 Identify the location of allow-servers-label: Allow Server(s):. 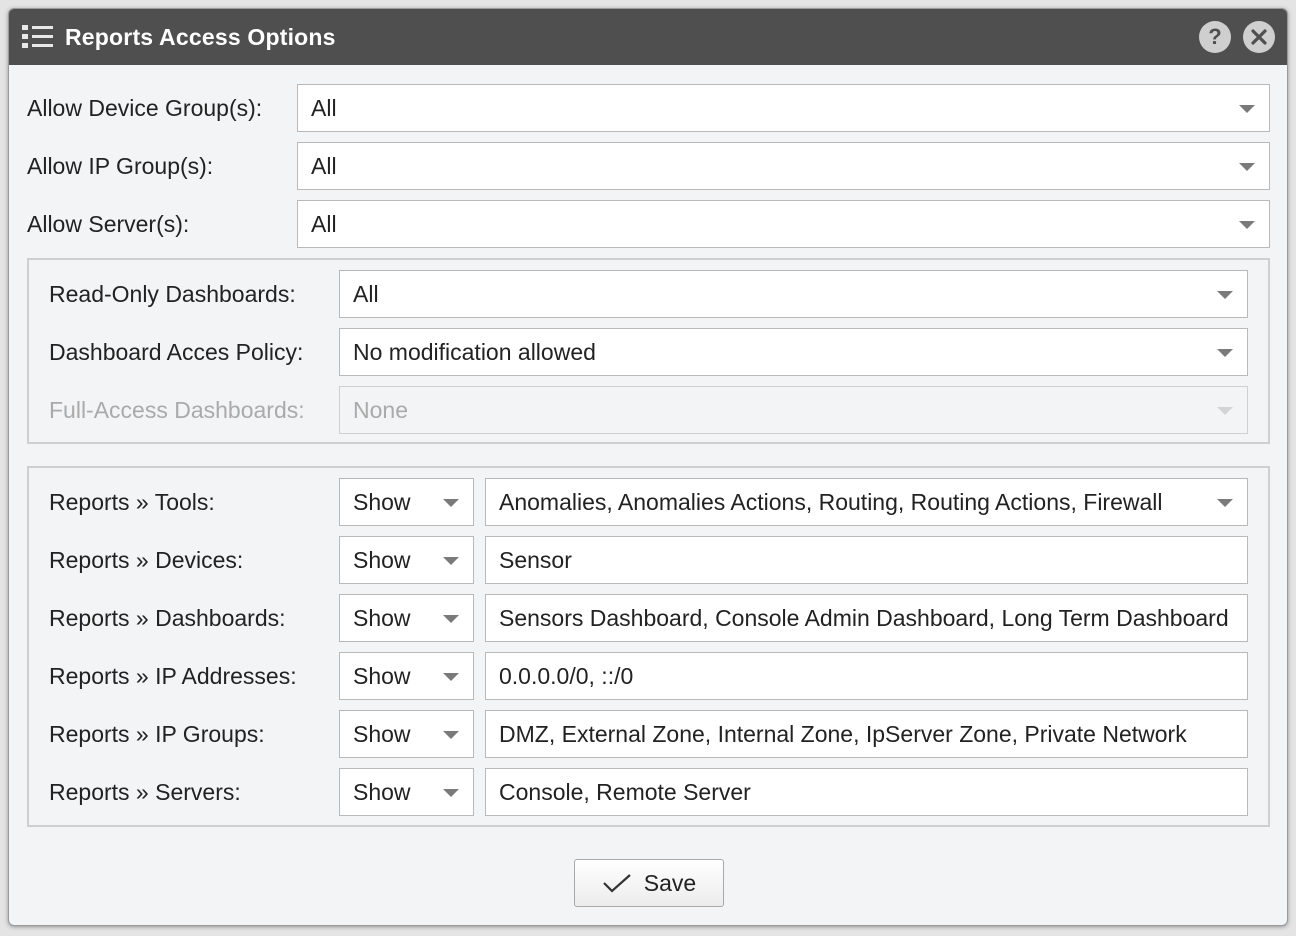
(108, 224).